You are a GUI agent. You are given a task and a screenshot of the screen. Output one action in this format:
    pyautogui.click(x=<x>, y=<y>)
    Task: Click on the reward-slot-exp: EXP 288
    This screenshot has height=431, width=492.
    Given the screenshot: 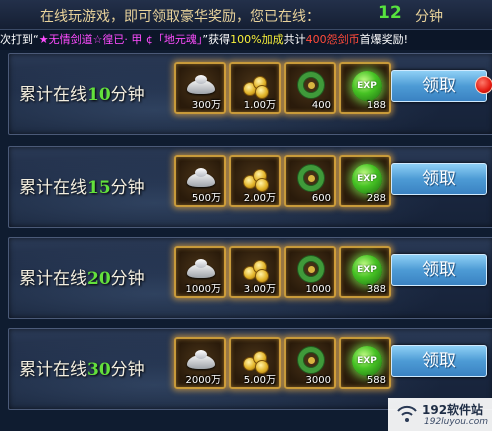 What is the action you would take?
    pyautogui.click(x=365, y=181)
    